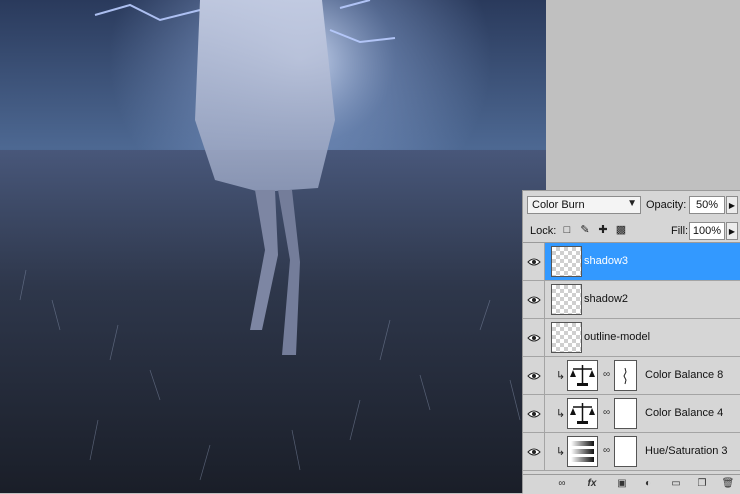  I want to click on fill-label: Fill:, so click(680, 231).